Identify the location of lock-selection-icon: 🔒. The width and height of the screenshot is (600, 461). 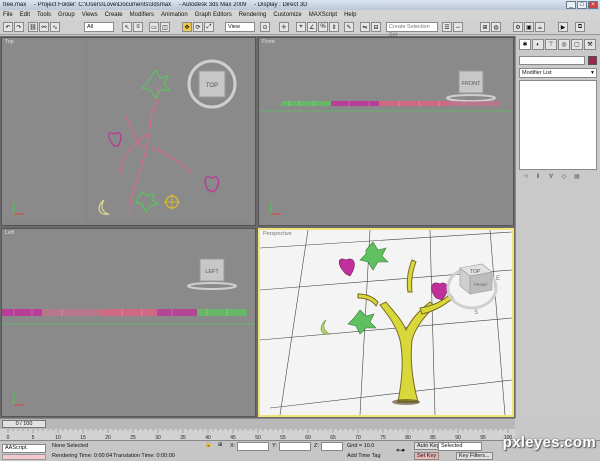
(208, 445).